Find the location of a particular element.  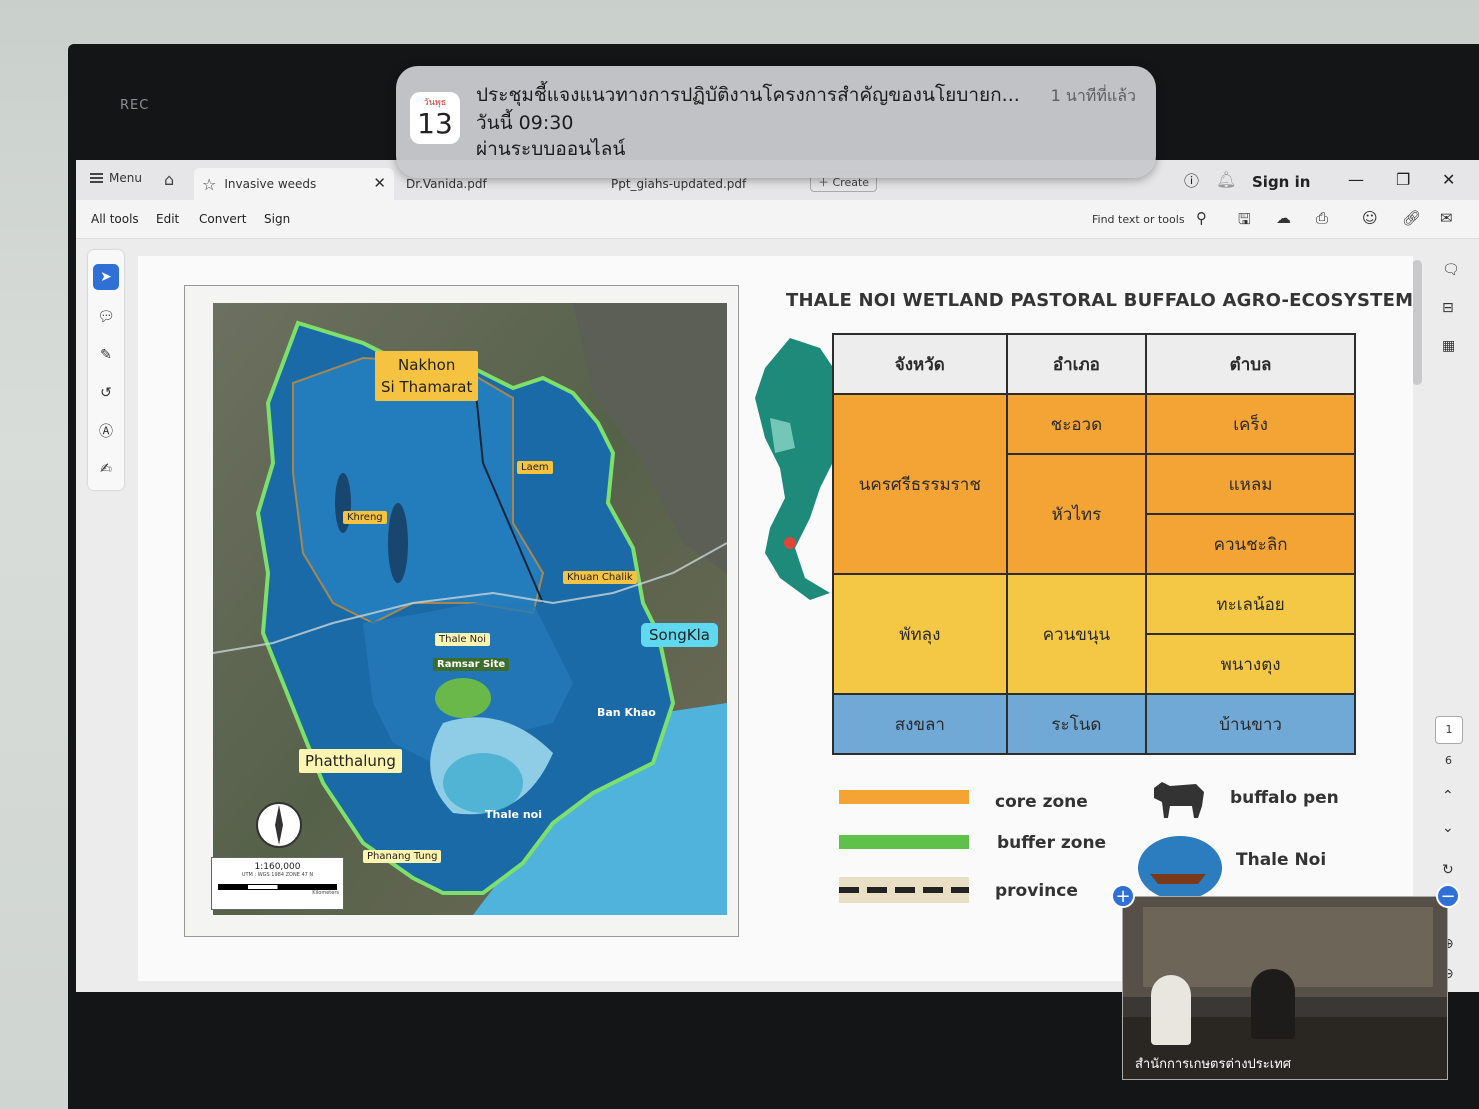

legend-core-label: core zone is located at coordinates (1041, 802).